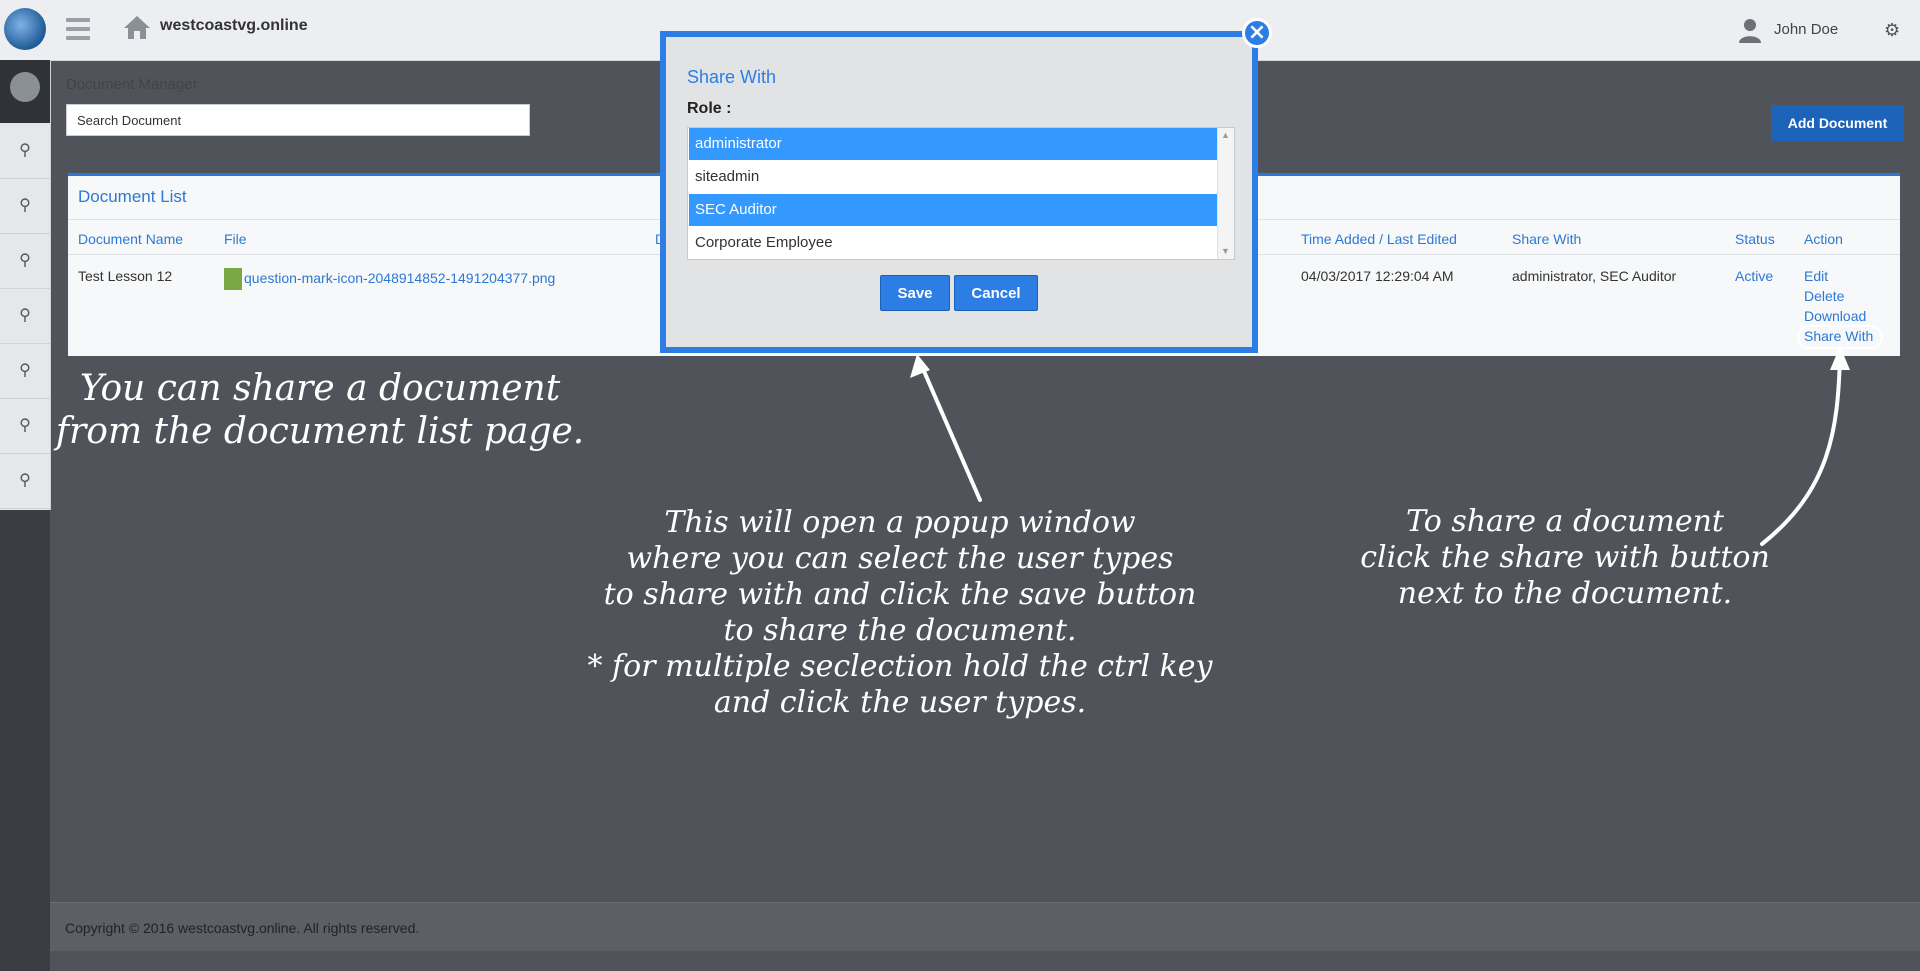 The height and width of the screenshot is (971, 1920). I want to click on role-option: siteadmin, so click(953, 177).